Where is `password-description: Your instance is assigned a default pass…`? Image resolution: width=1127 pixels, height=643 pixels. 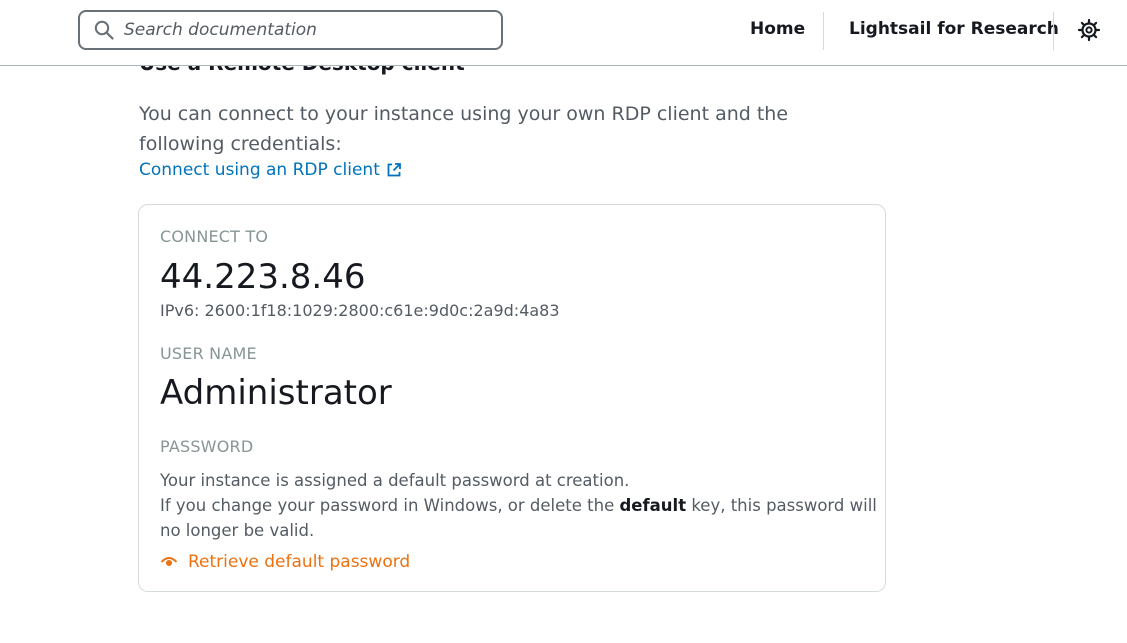 password-description: Your instance is assigned a default pass… is located at coordinates (520, 505).